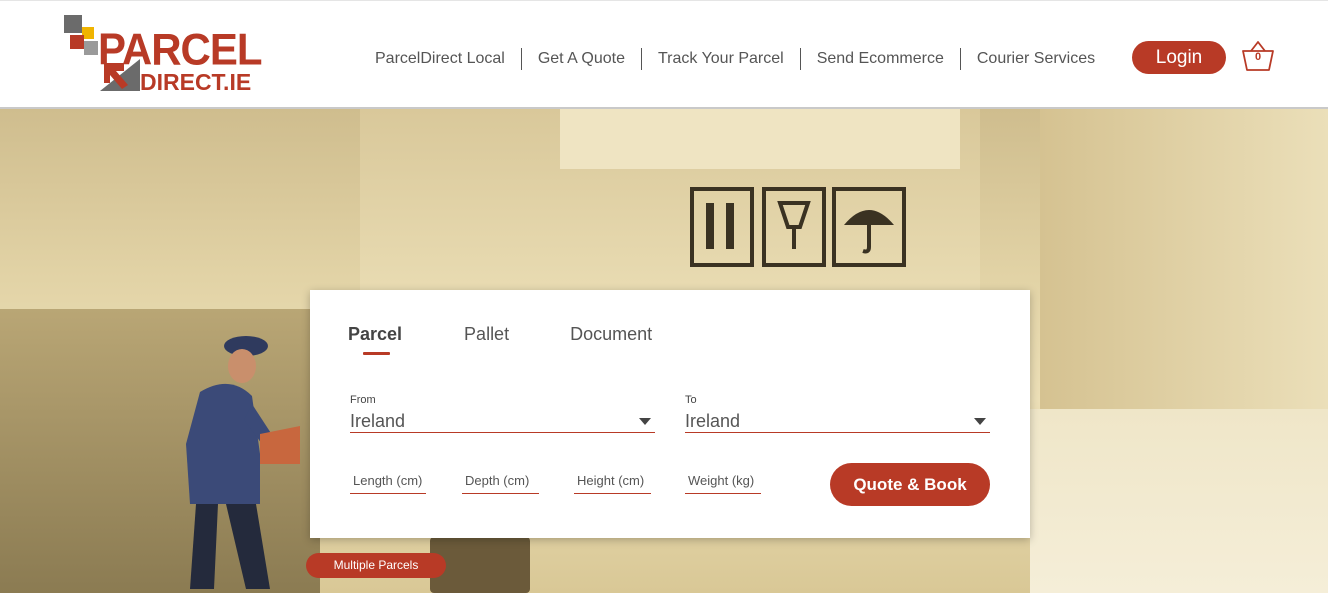 This screenshot has height=593, width=1328. What do you see at coordinates (378, 421) in the screenshot?
I see `from-country-value: Ireland` at bounding box center [378, 421].